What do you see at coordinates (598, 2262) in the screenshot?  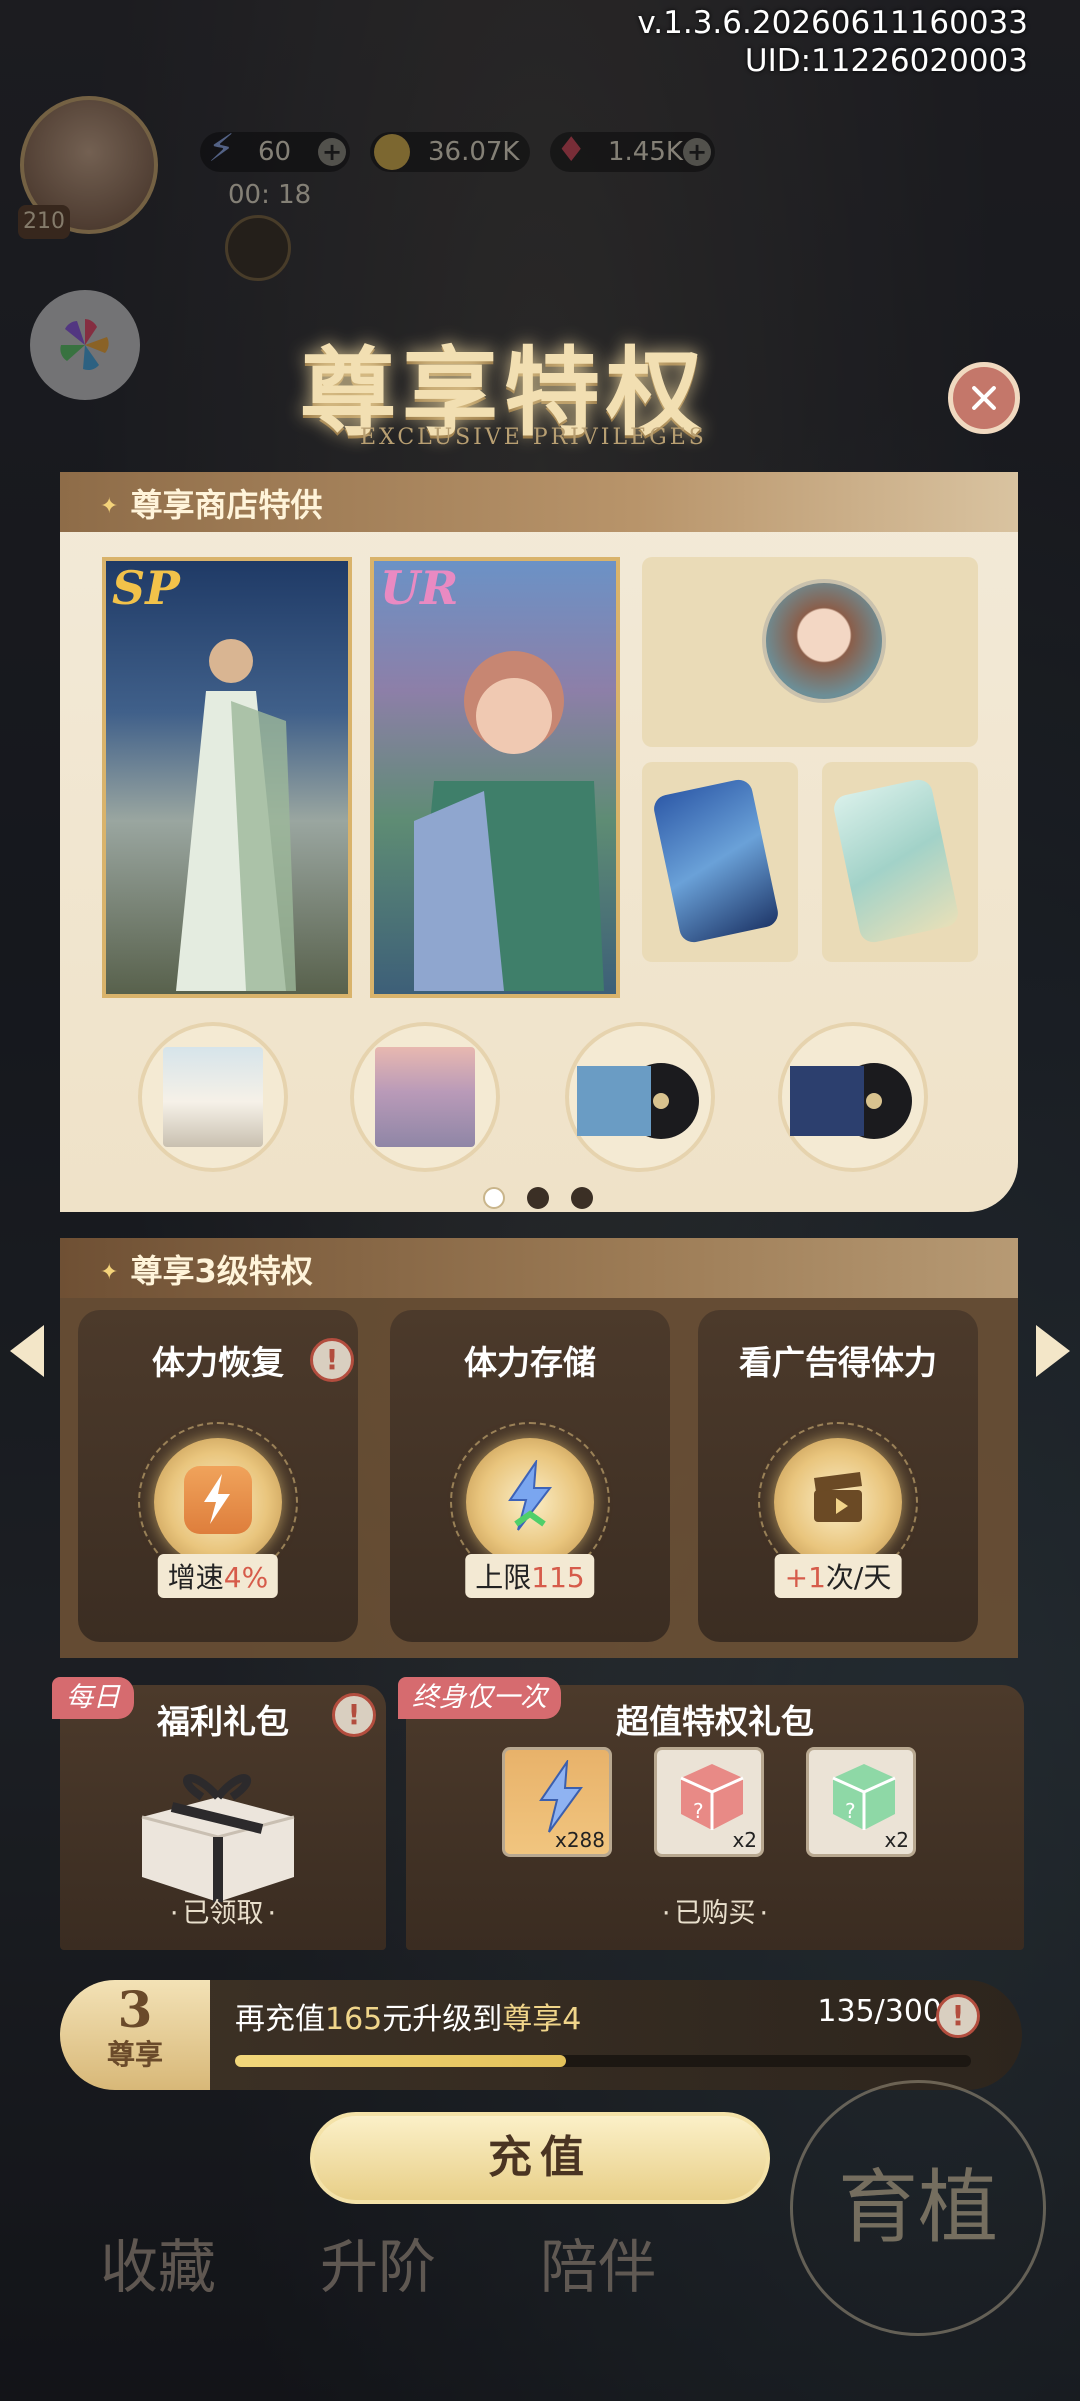 I see `nav-companion: 陪伴` at bounding box center [598, 2262].